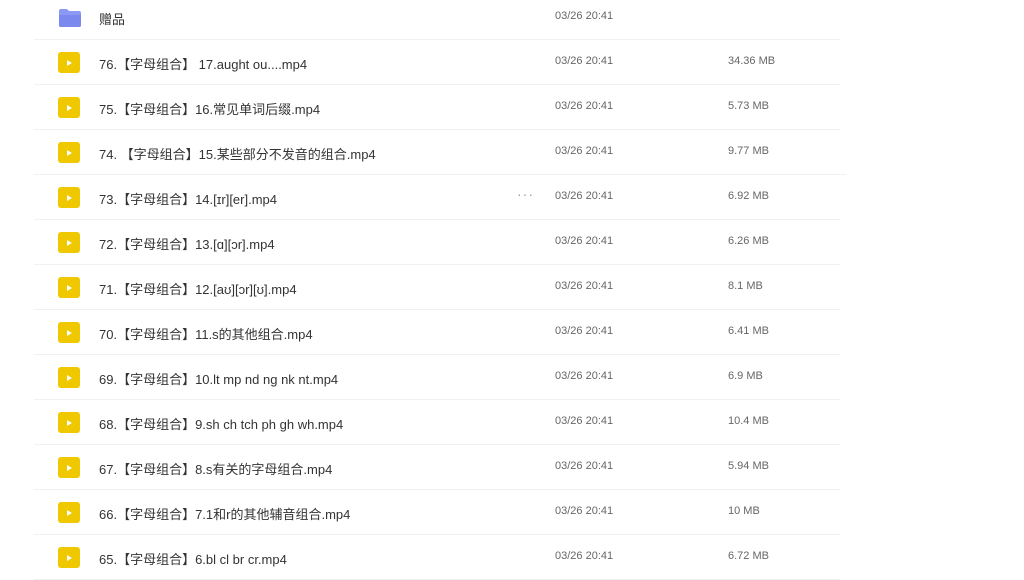  I want to click on file-name: 76.【字母组合】 17.aught ou....mp4, so click(203, 64).